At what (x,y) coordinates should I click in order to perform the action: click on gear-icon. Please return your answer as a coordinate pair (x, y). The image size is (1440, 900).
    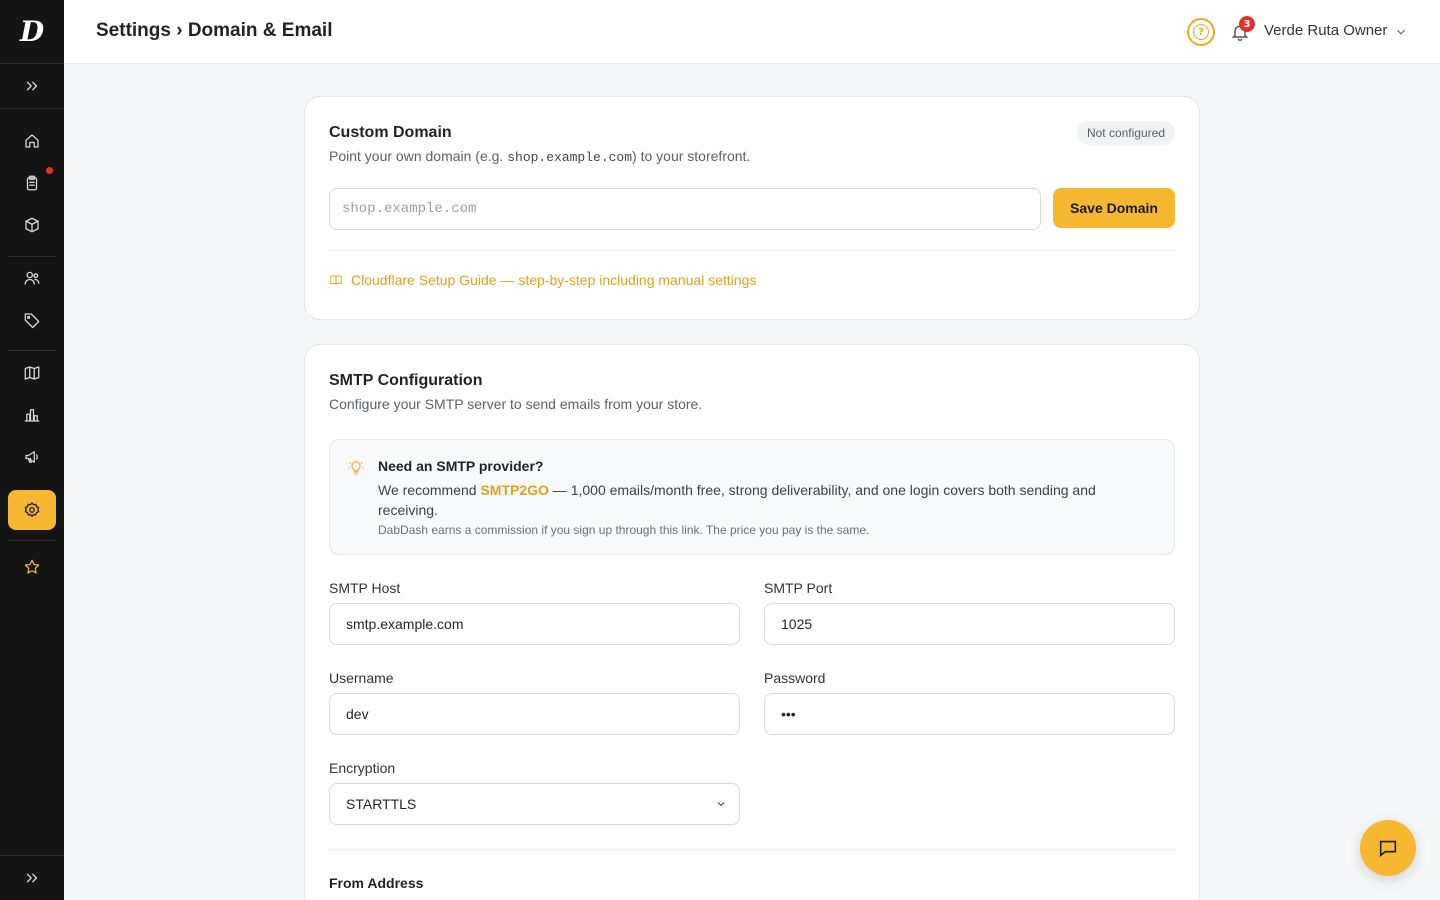
    Looking at the image, I should click on (32, 510).